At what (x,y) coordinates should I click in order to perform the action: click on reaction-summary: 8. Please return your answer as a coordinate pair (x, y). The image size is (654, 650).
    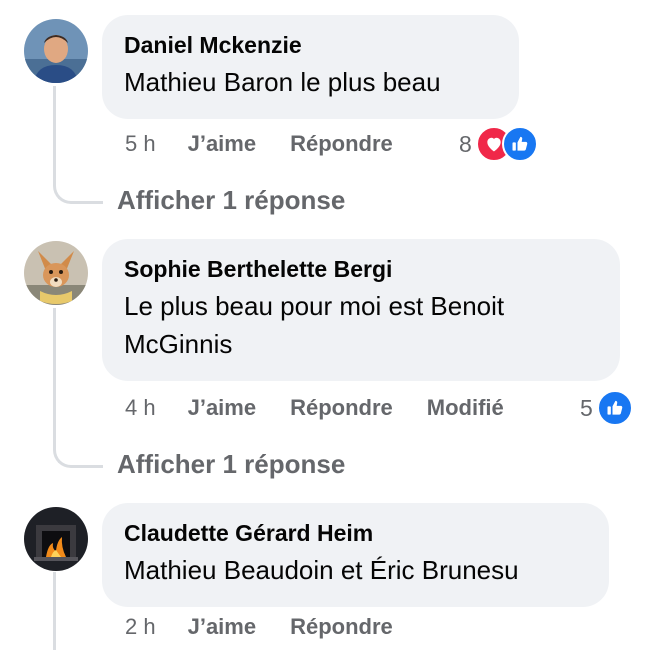
    Looking at the image, I should click on (498, 144).